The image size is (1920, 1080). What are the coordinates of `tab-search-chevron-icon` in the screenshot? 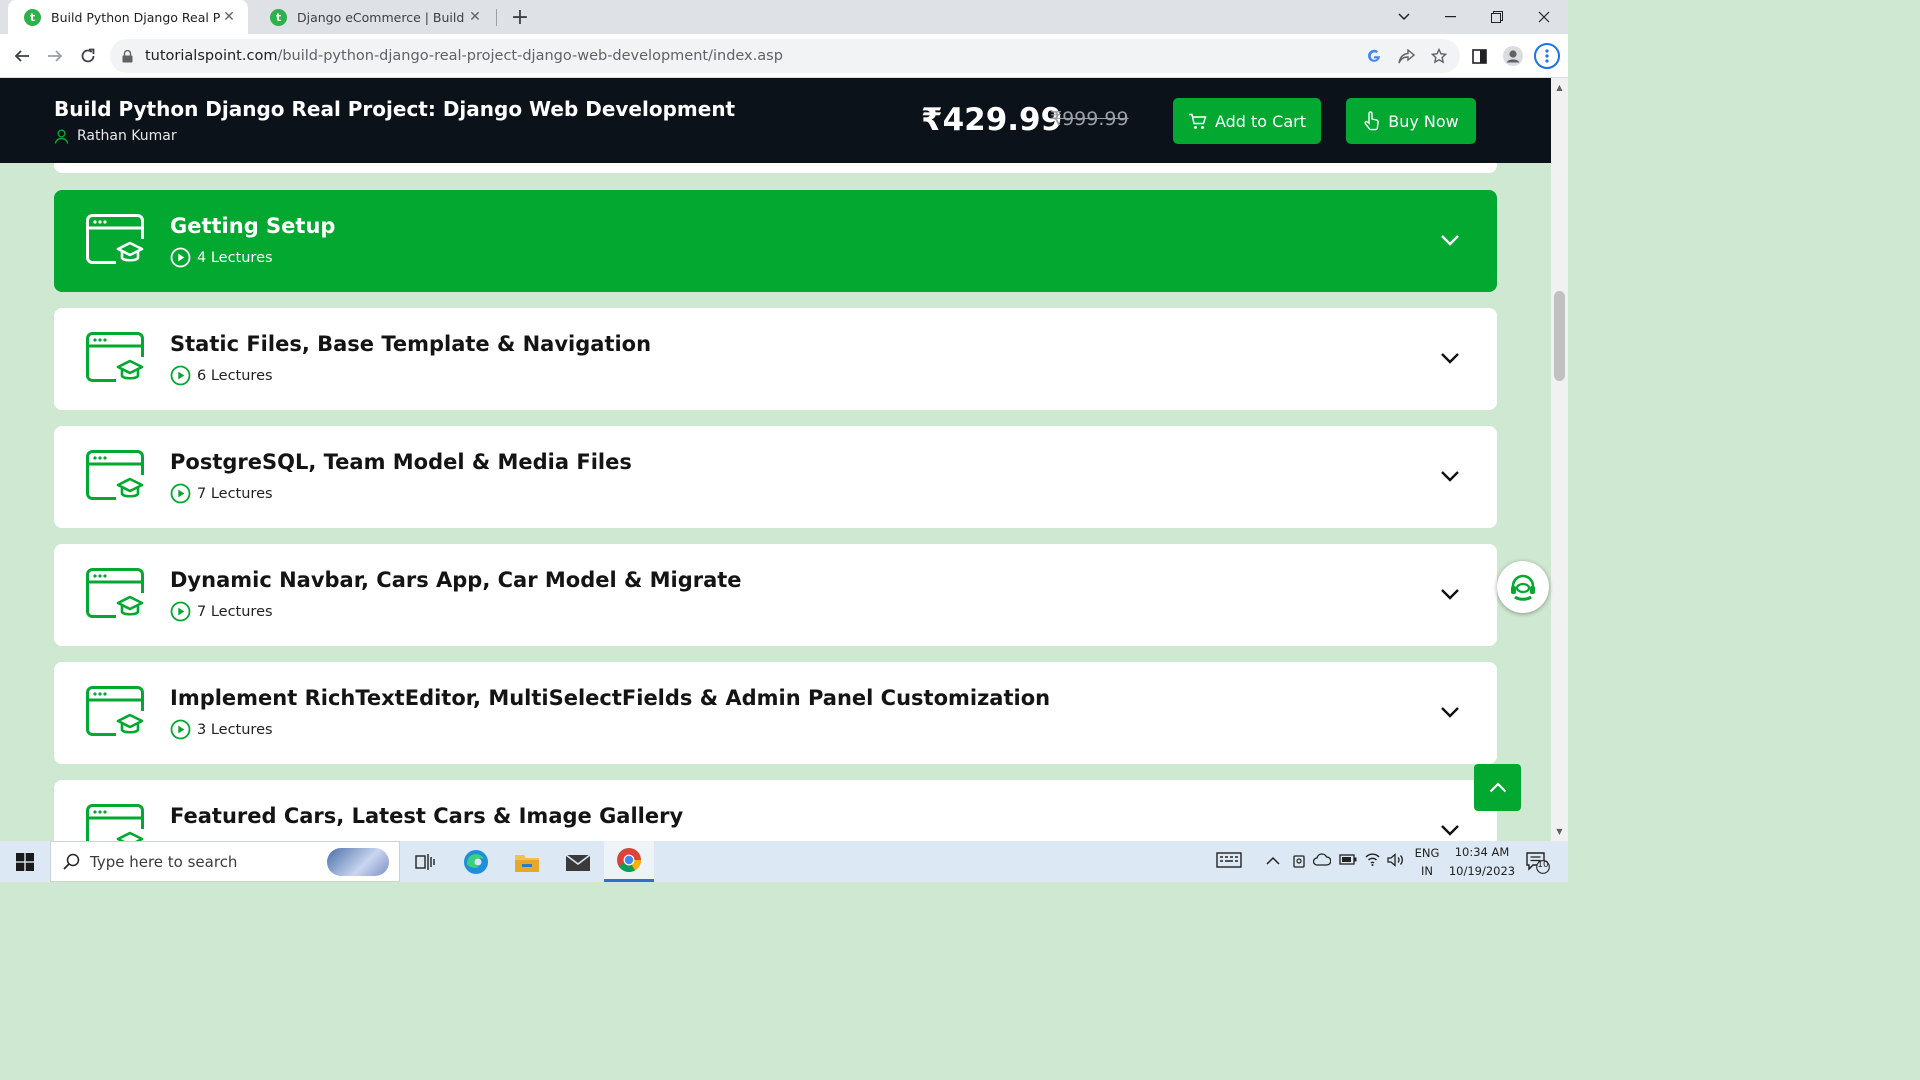 It's located at (1404, 17).